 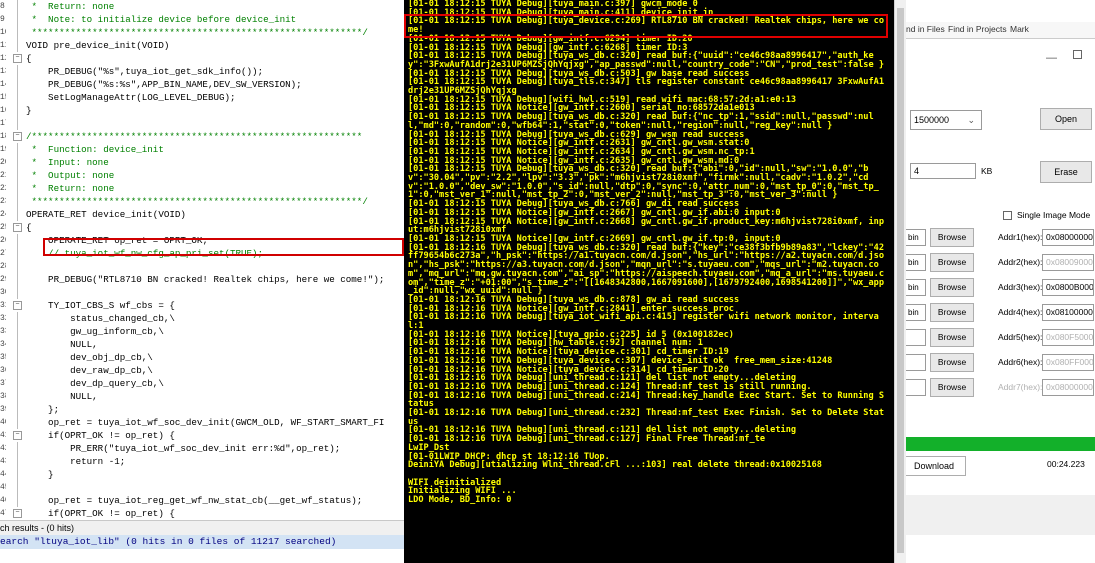 I want to click on code-line: 36 dev_raw_dp_cb,\, so click(x=202, y=370).